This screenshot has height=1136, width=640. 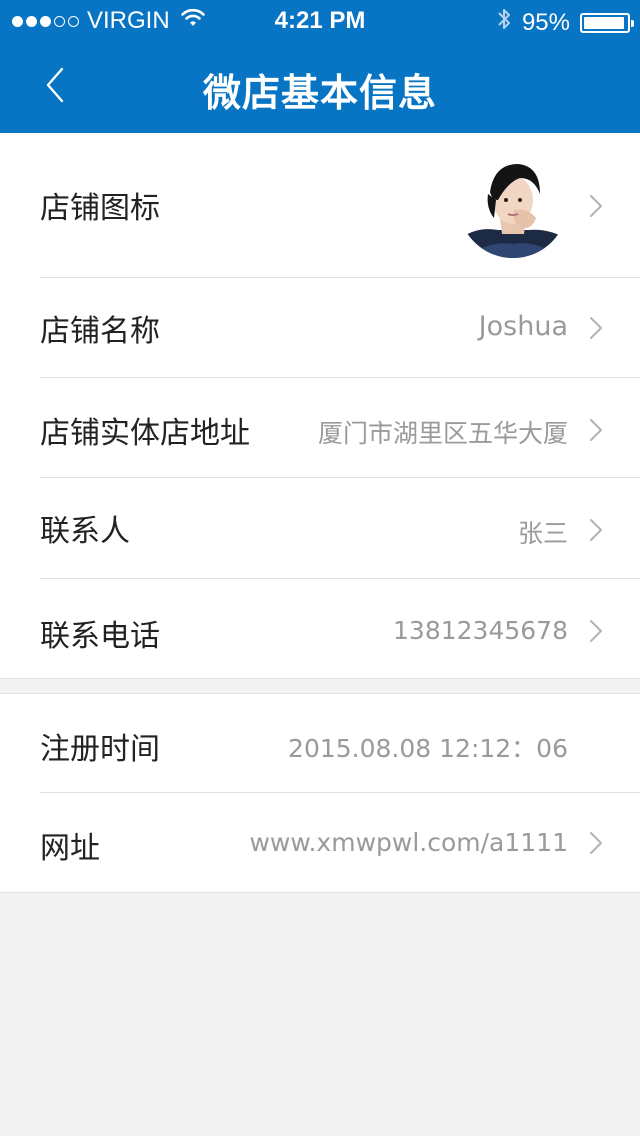 I want to click on row-register-time: 注册时间 2015.08.08 12:12：06, so click(x=320, y=743).